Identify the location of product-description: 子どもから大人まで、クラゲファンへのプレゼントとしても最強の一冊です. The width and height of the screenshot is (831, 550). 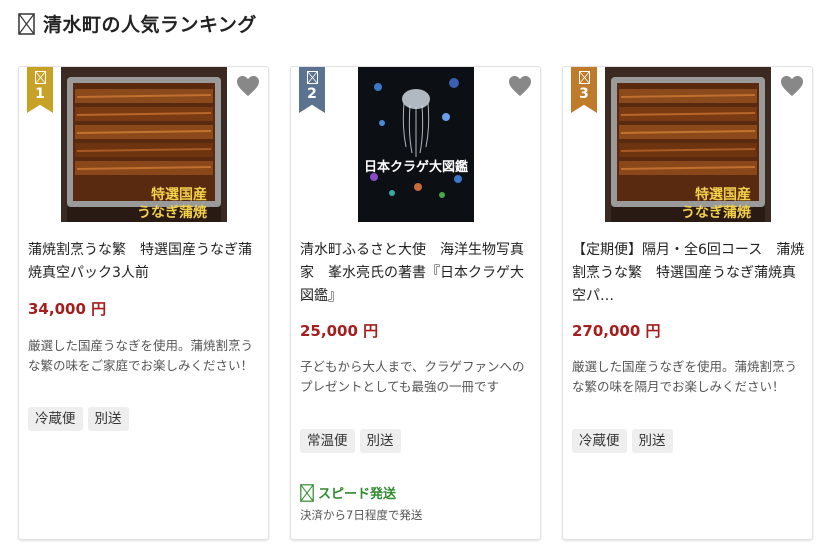
(412, 376).